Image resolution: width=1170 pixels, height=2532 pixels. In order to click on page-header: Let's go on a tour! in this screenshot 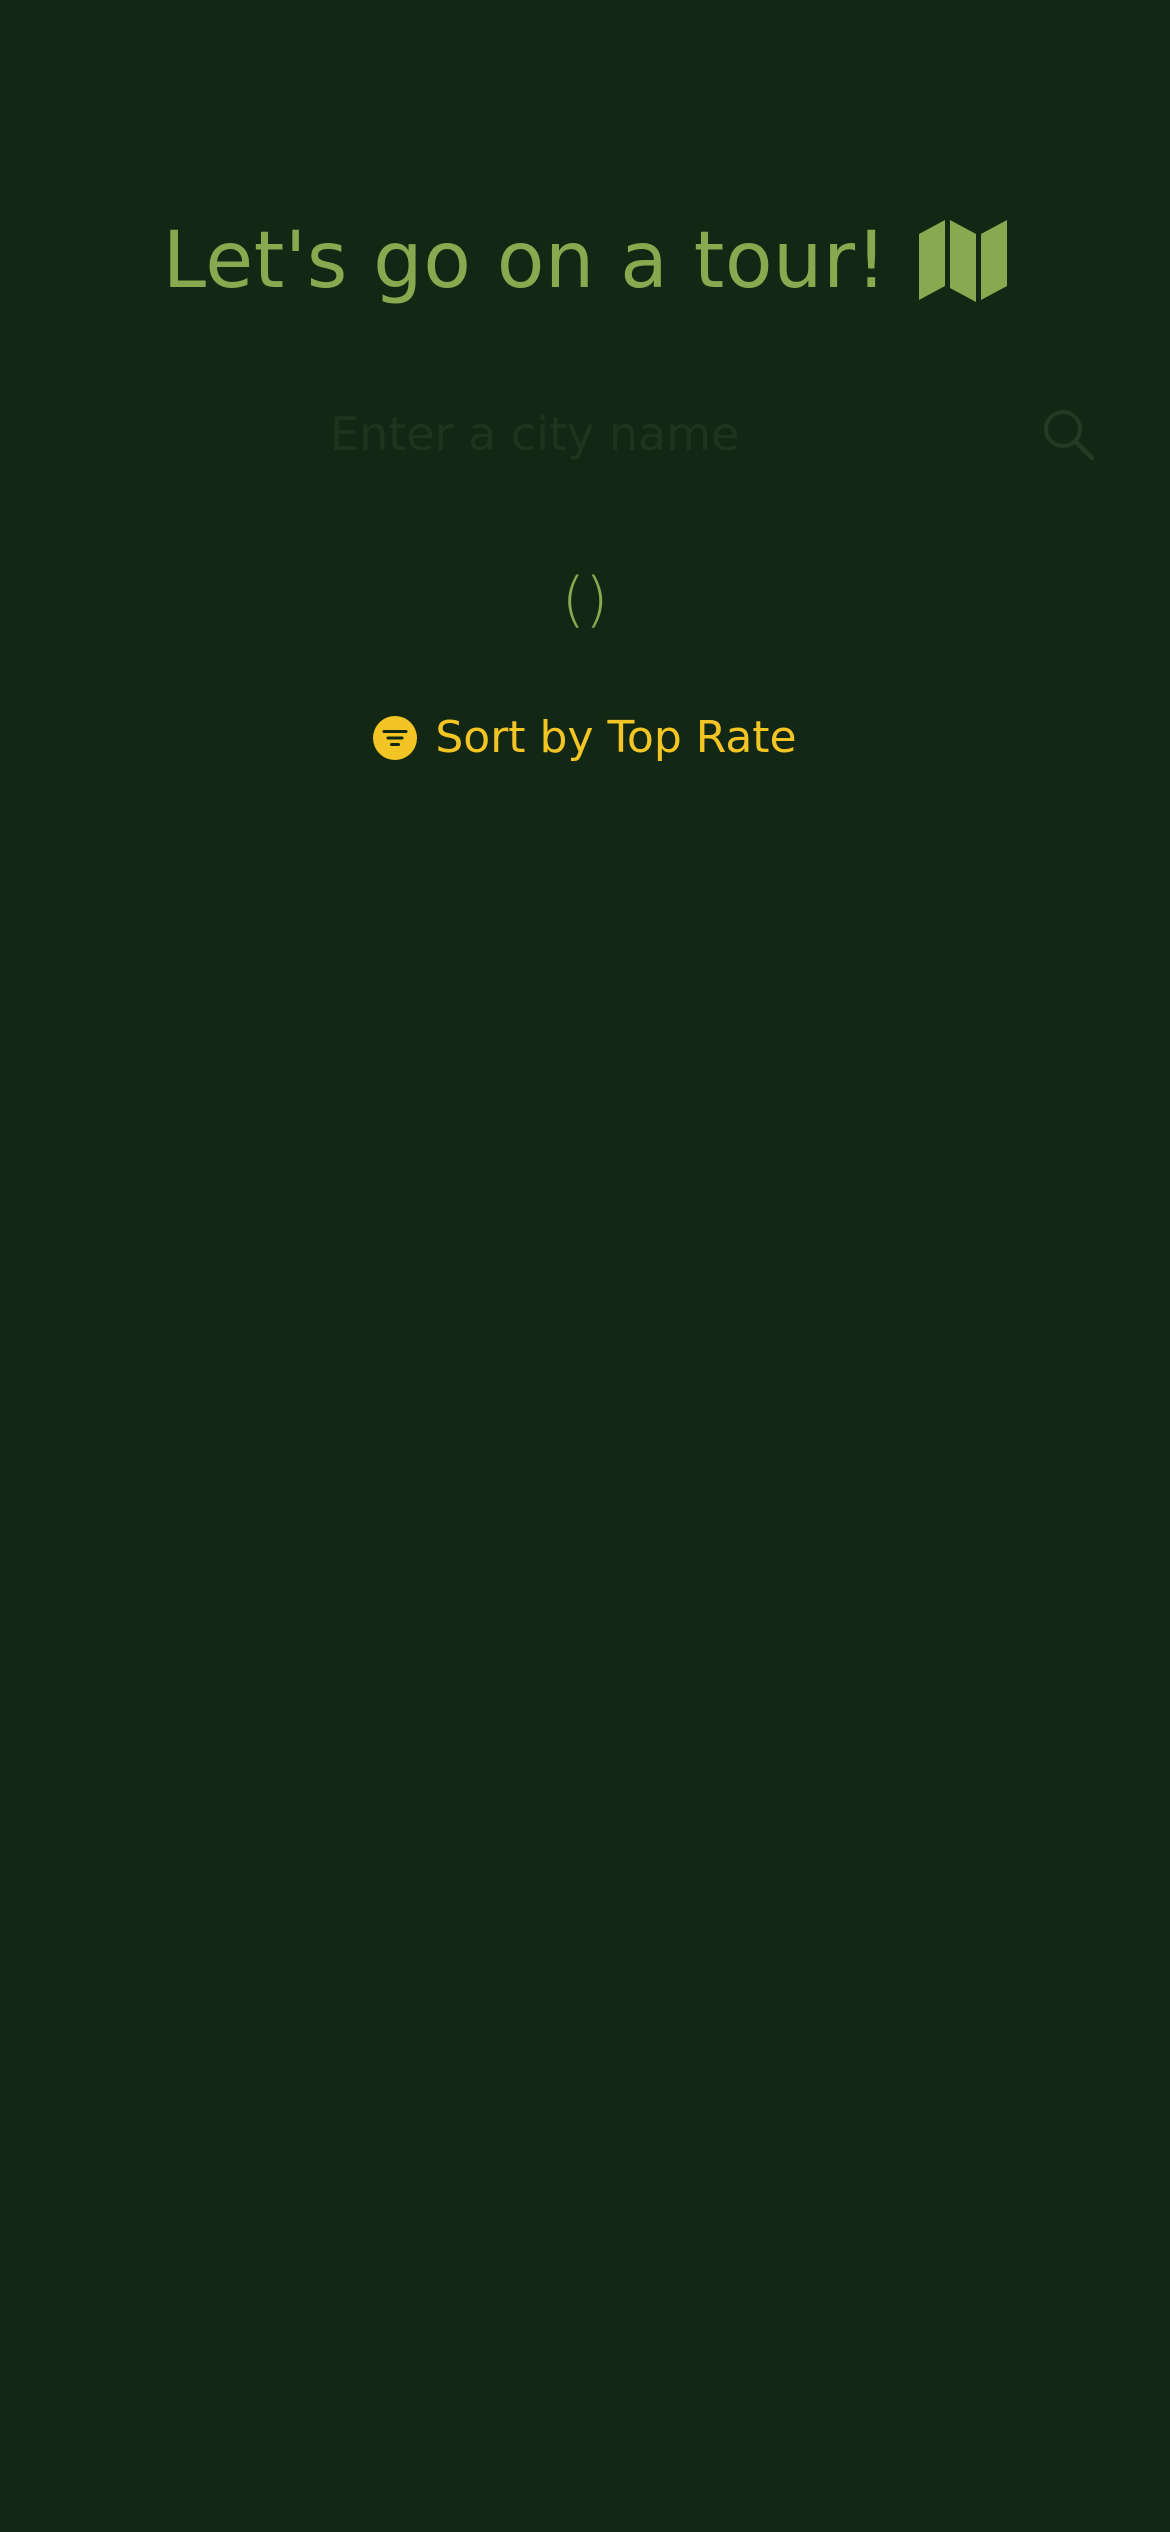, I will do `click(585, 261)`.